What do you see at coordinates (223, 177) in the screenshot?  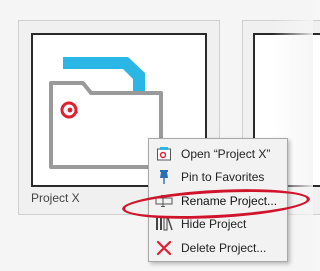 I see `menu-item-label: Pin to Favorites` at bounding box center [223, 177].